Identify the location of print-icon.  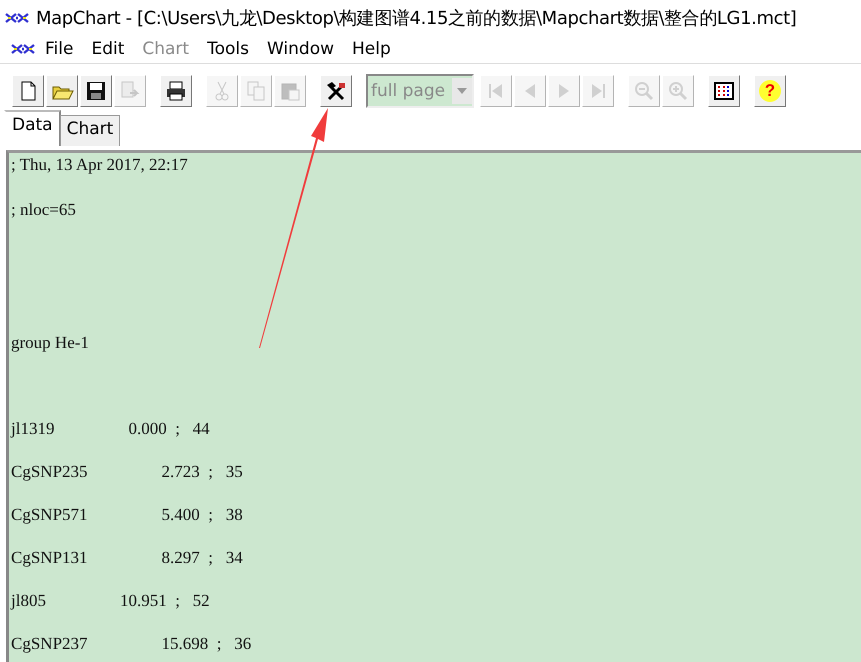
(176, 91).